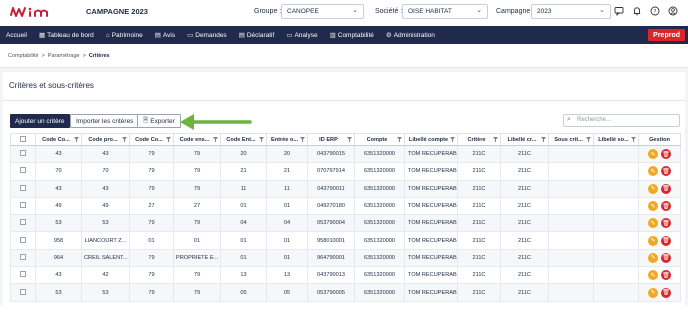 Image resolution: width=688 pixels, height=312 pixels. I want to click on breadcrumb-item: Paramétrage, so click(64, 56).